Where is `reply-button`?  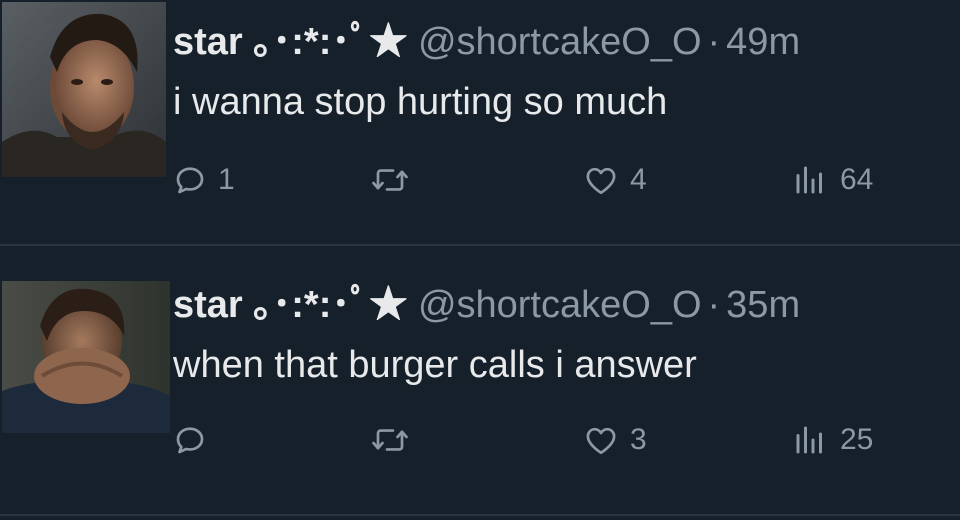
reply-button is located at coordinates (195, 440).